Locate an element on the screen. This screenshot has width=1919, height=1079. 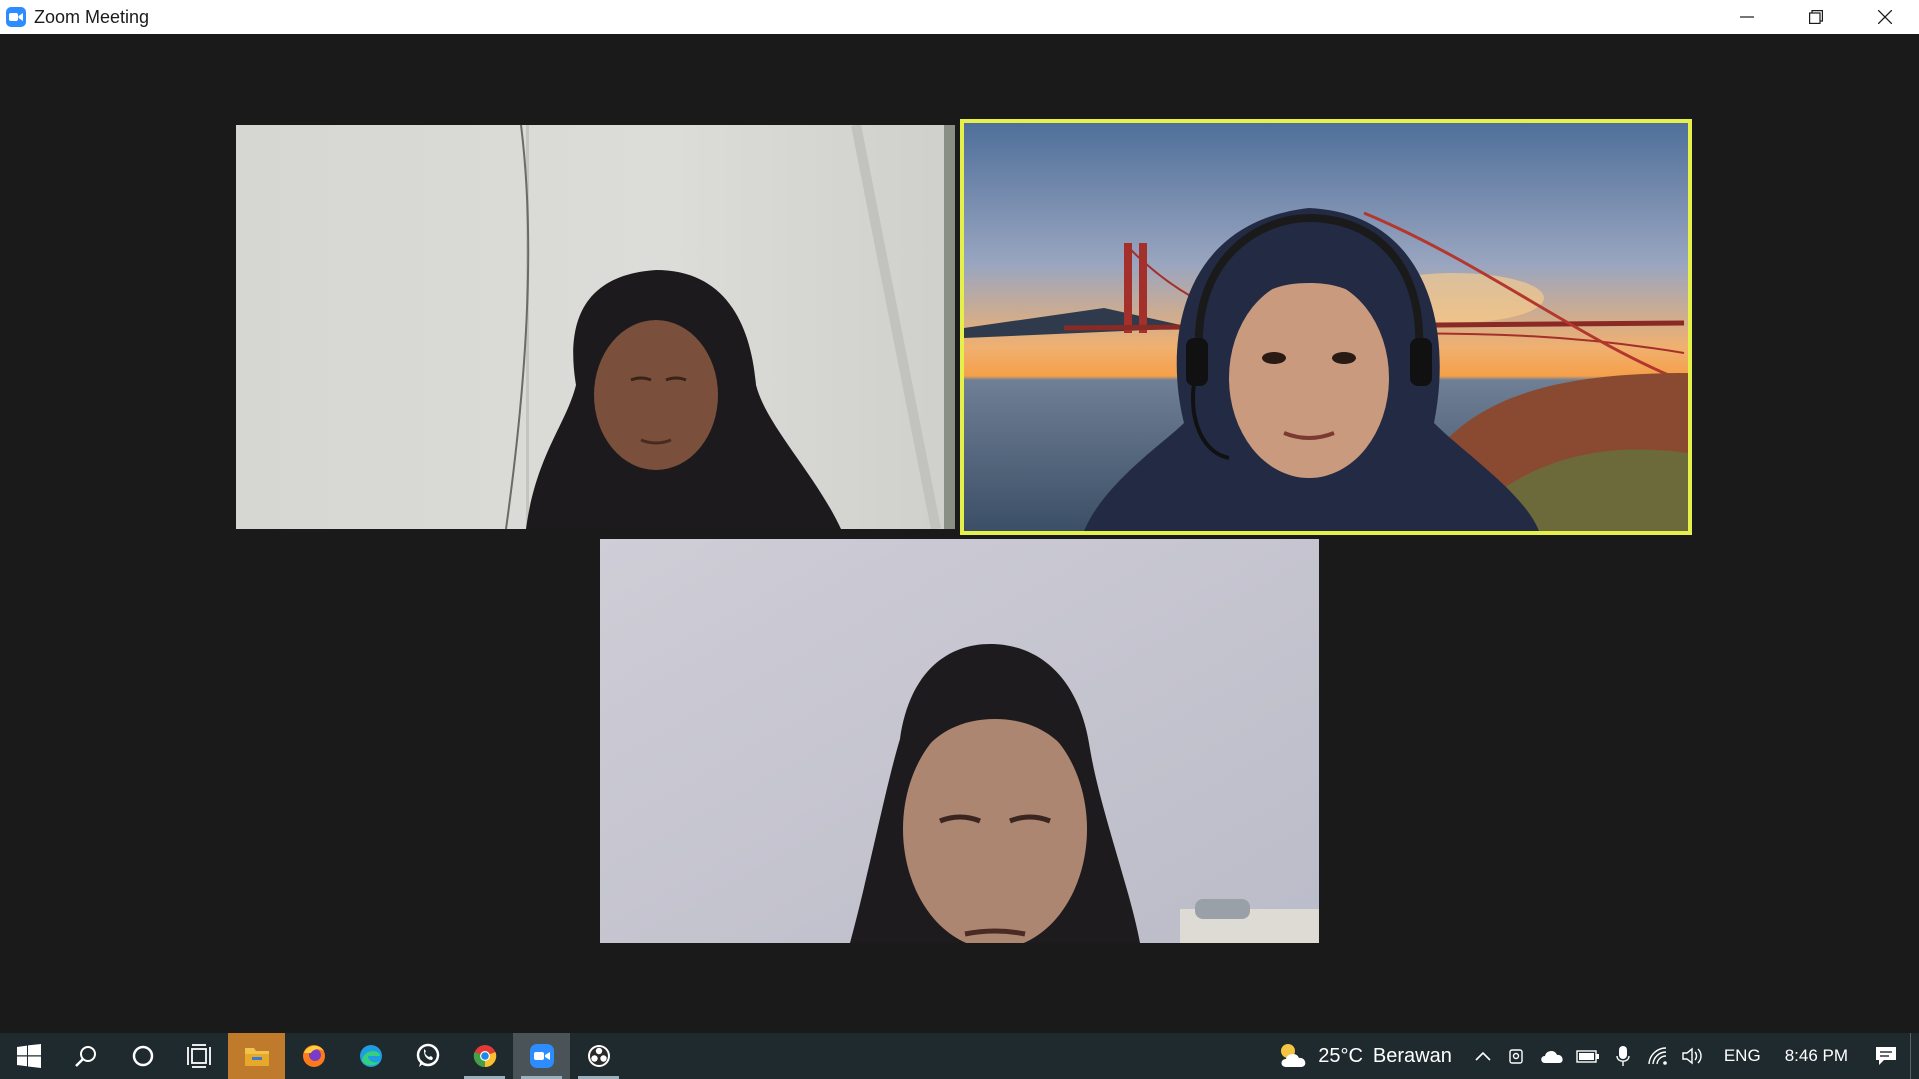
onedrive-button is located at coordinates (1552, 1056).